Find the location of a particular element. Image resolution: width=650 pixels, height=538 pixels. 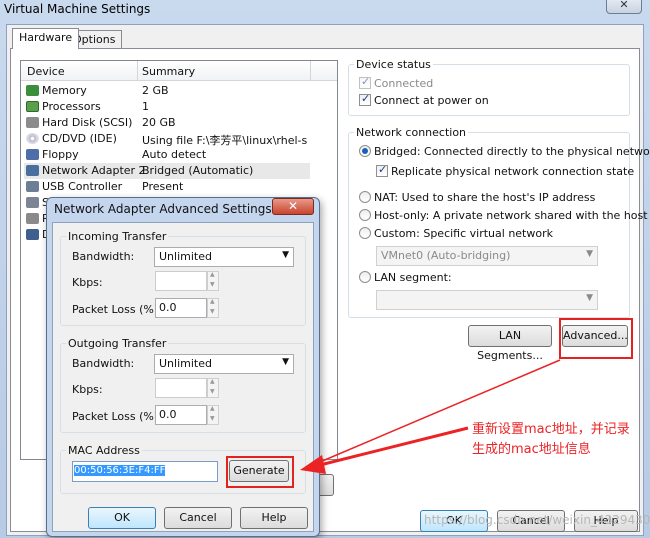

device-name: USB Controller is located at coordinates (82, 186).